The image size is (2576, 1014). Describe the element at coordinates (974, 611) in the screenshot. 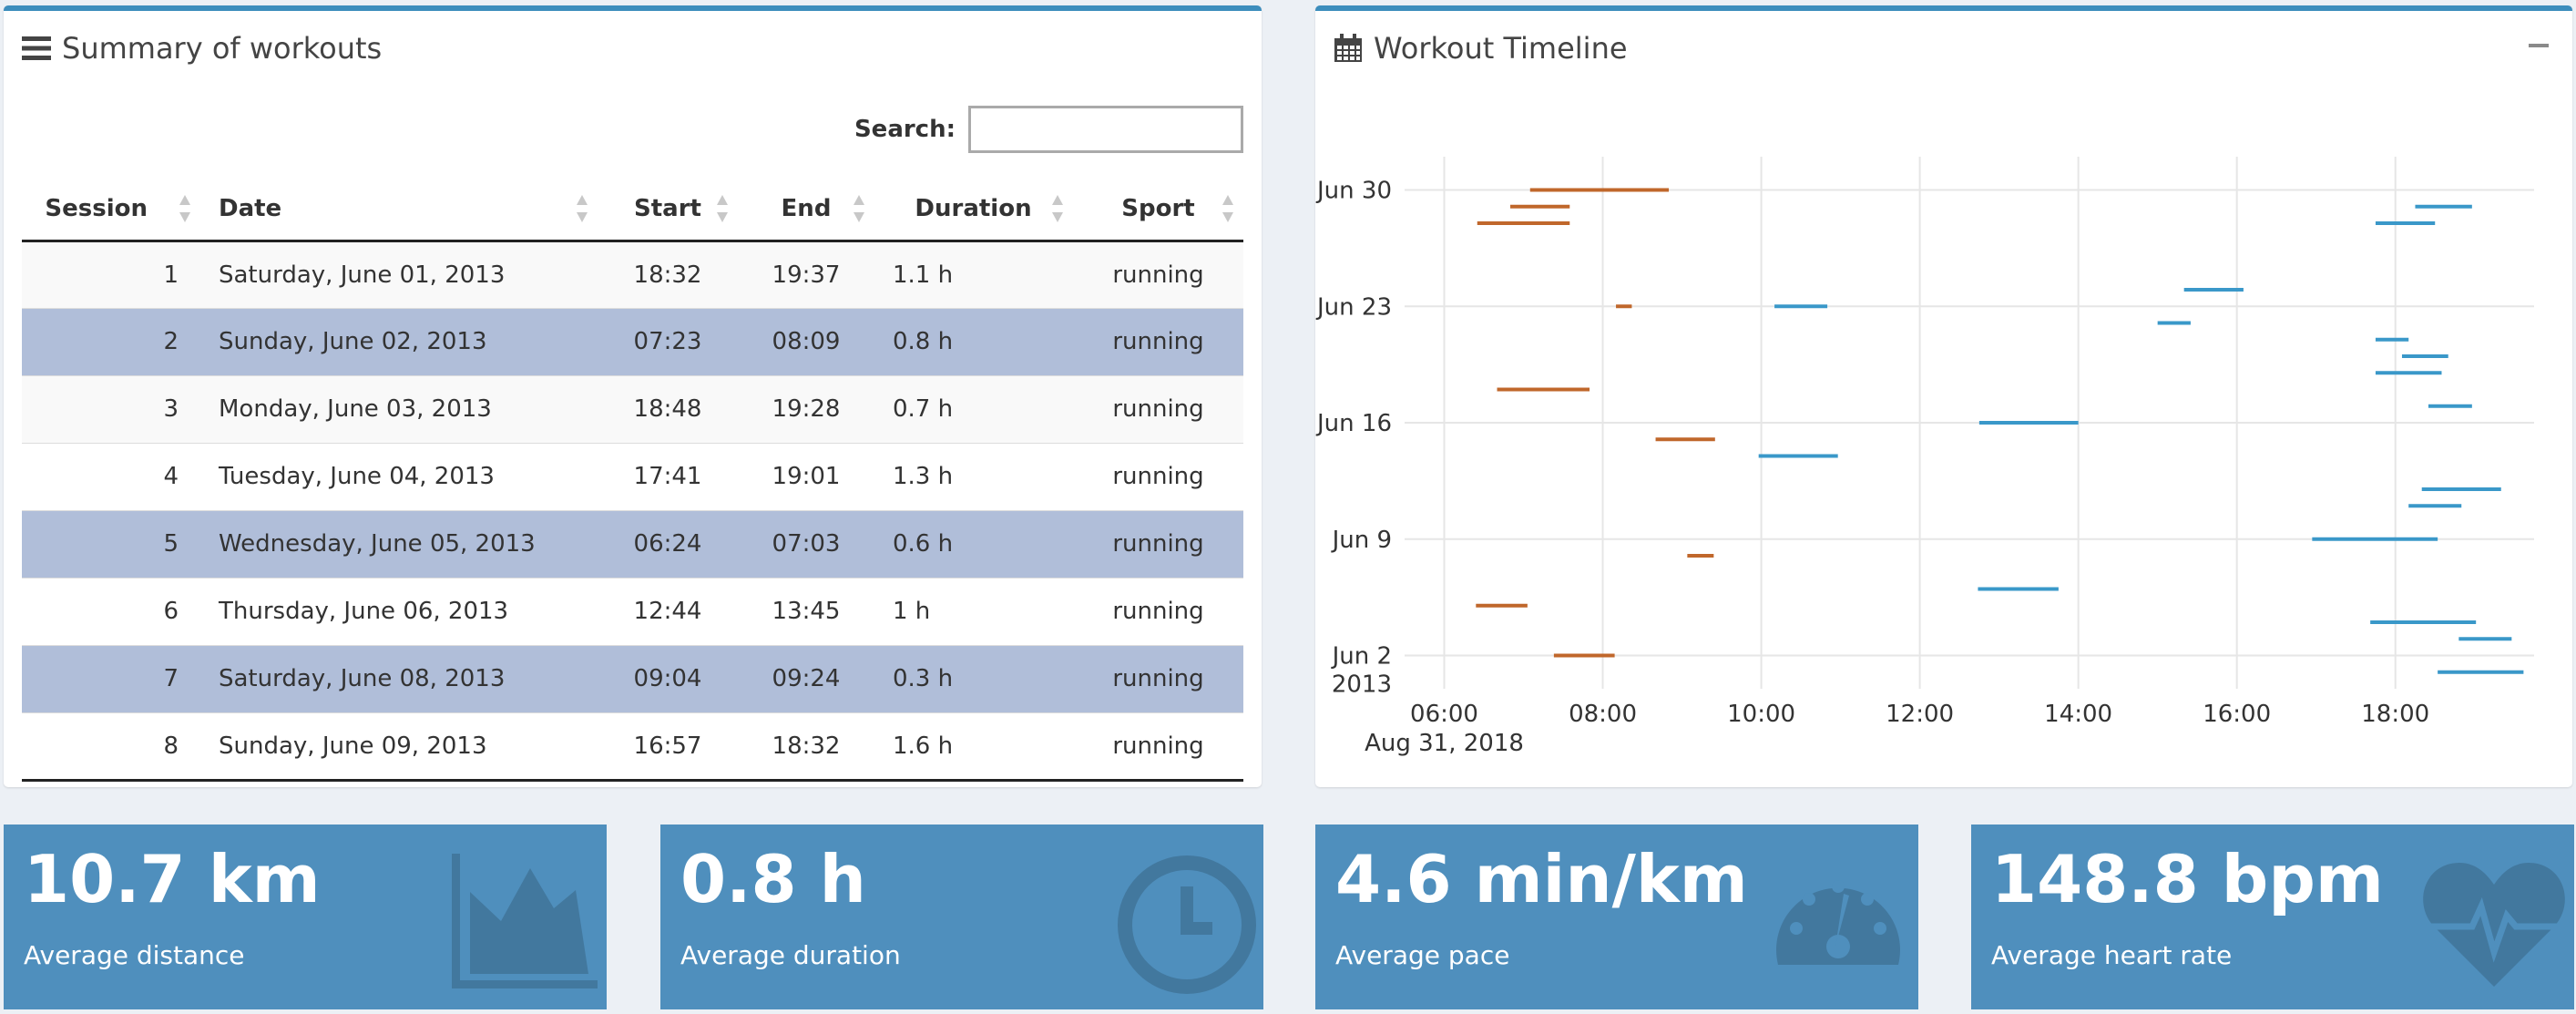

I see `cell-duration: 1 h` at that location.